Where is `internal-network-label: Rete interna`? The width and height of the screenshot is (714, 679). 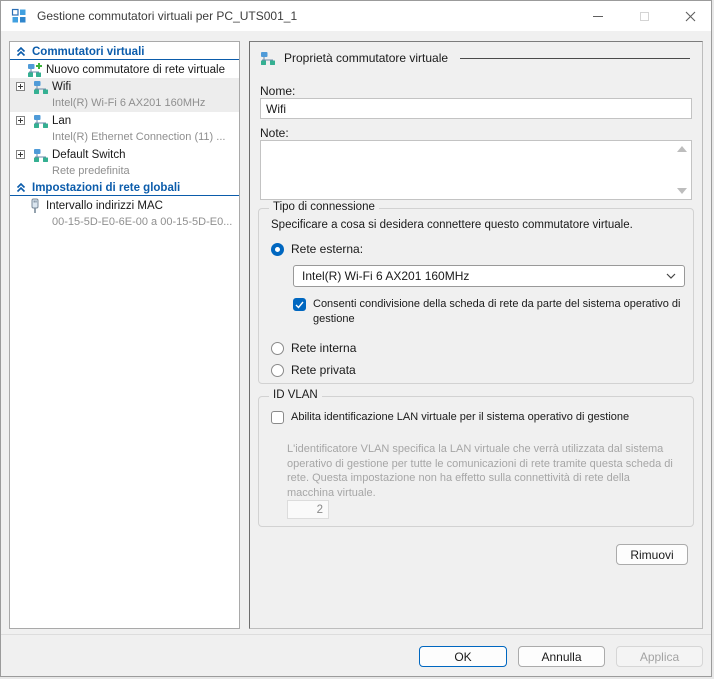
internal-network-label: Rete interna is located at coordinates (324, 348).